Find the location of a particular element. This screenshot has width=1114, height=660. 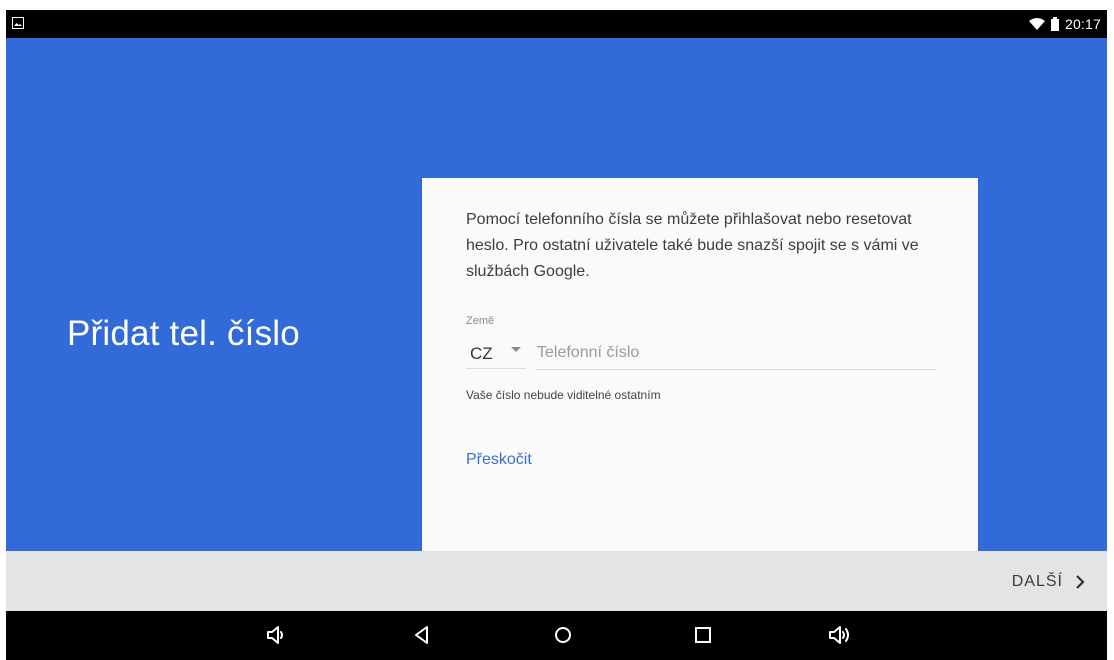

wifi-icon is located at coordinates (1036, 24).